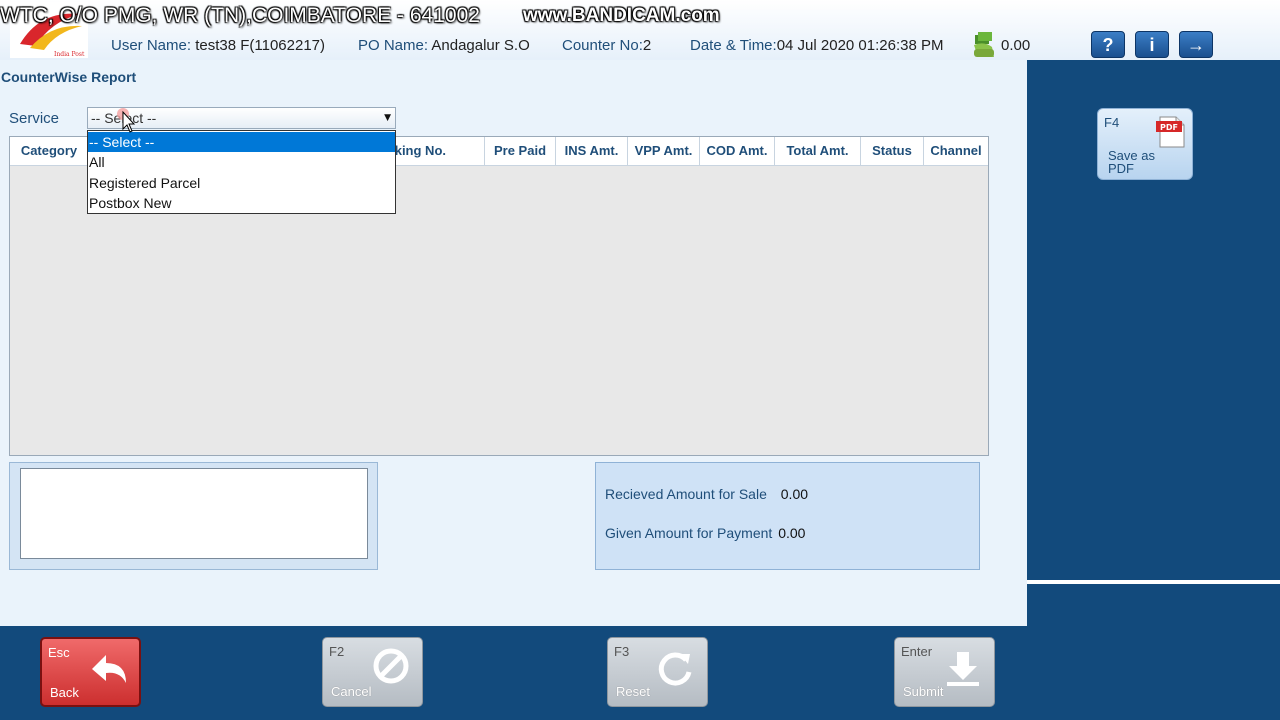 The height and width of the screenshot is (720, 1280). I want to click on svg-text: India Post, so click(69, 54).